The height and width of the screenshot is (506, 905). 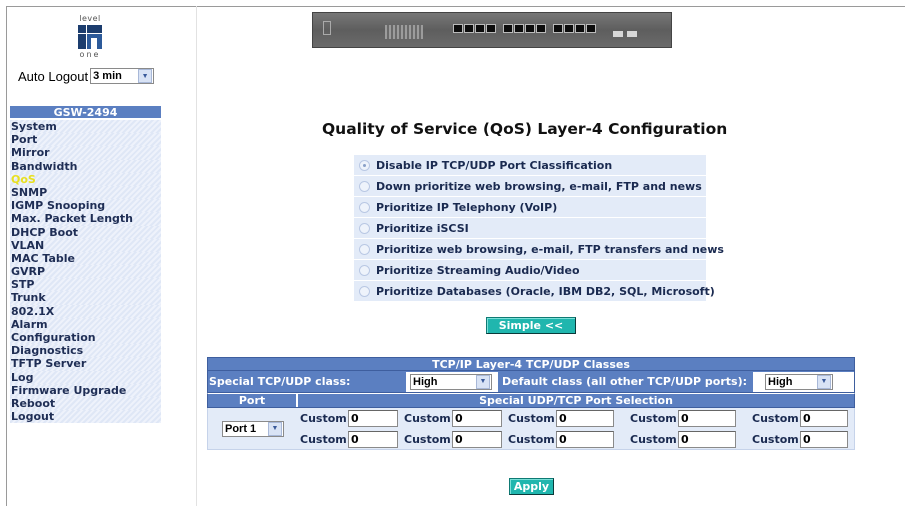 What do you see at coordinates (85, 417) in the screenshot?
I see `sidebar-item-logout: Logout` at bounding box center [85, 417].